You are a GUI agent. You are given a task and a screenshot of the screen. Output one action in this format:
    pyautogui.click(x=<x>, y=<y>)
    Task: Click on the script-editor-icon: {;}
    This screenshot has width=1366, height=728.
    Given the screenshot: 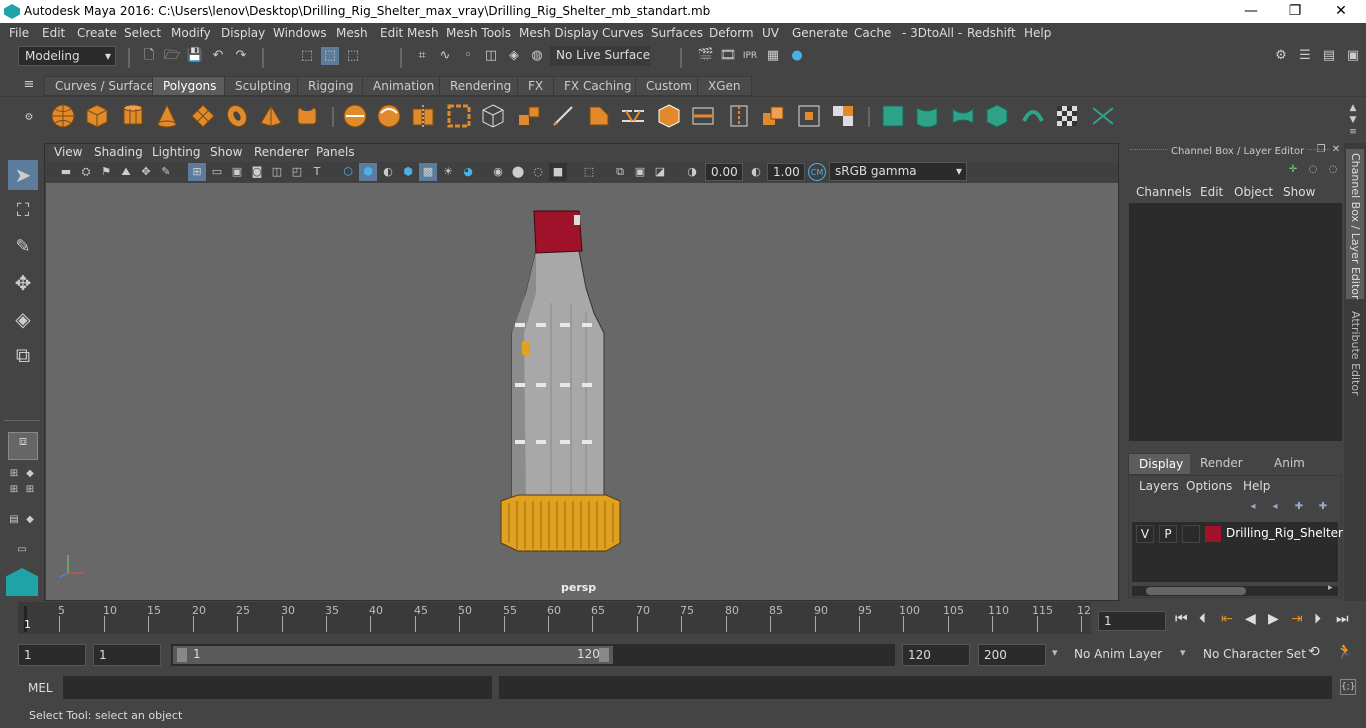 What is the action you would take?
    pyautogui.click(x=1348, y=687)
    